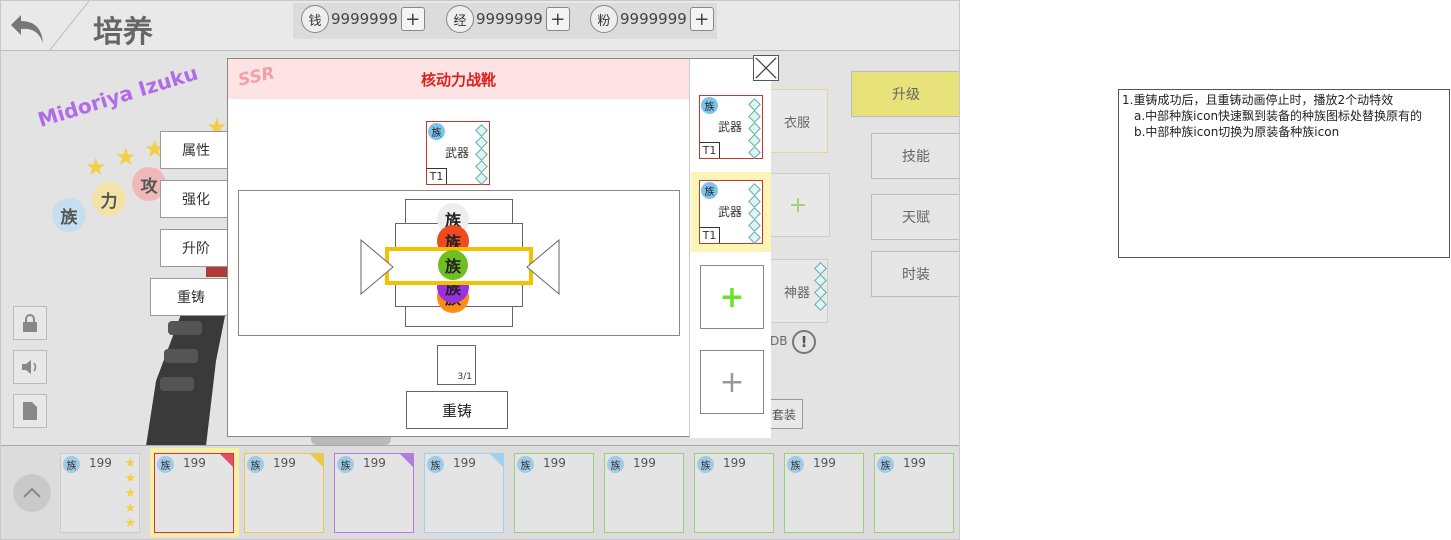  Describe the element at coordinates (456, 365) in the screenshot. I see `recast-material-slot: 3/1` at that location.